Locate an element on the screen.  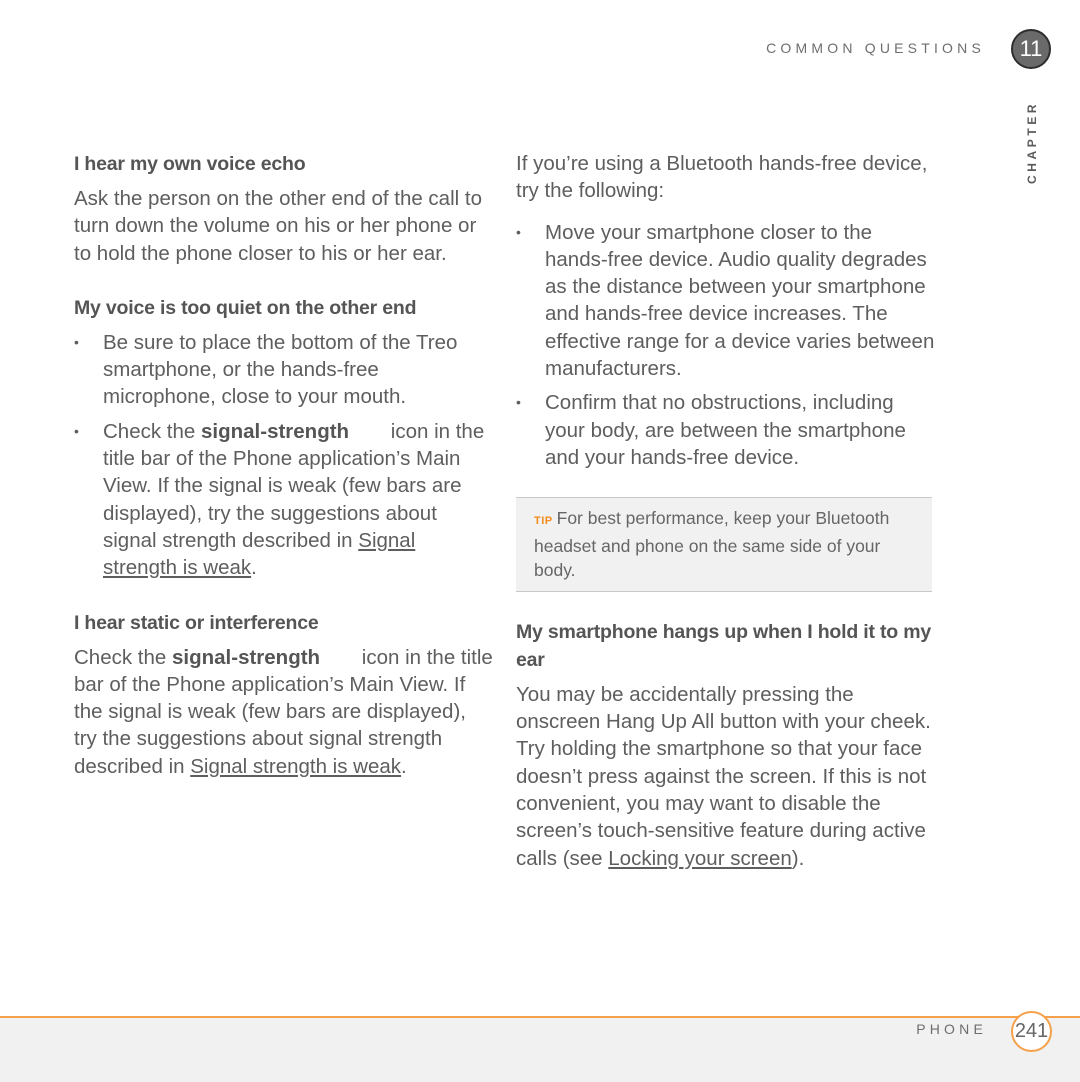
chapter-label: CHAPTER is located at coordinates (1032, 142).